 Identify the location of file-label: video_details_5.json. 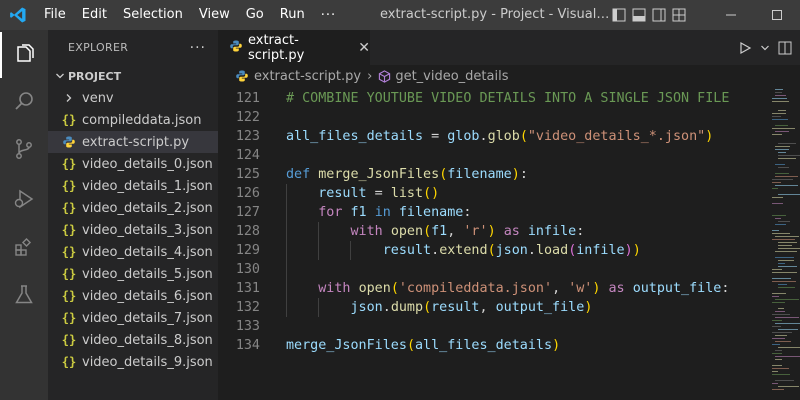
(147, 274).